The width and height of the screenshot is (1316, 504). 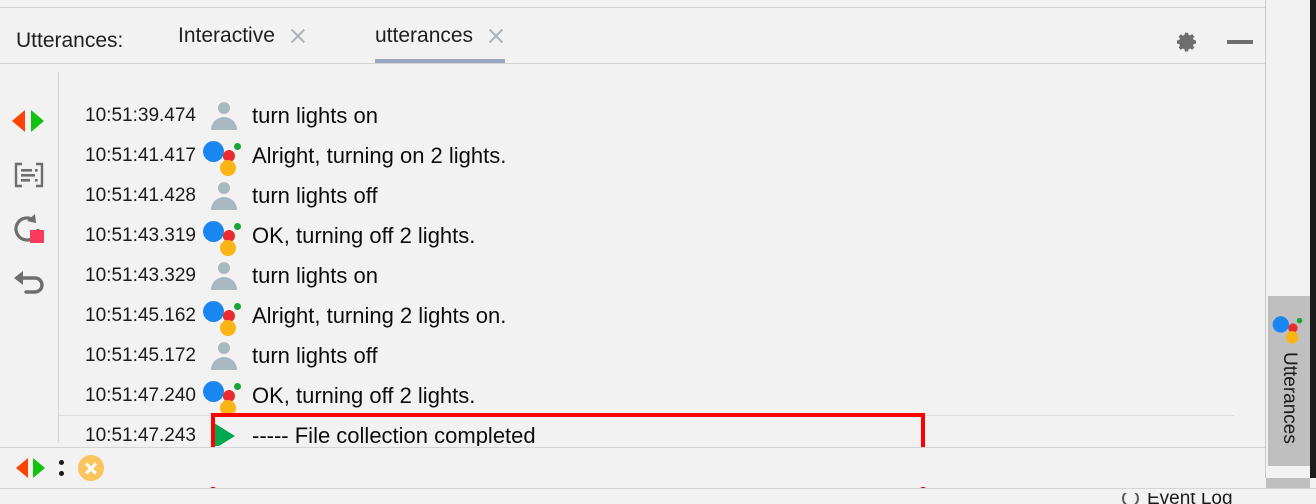 What do you see at coordinates (424, 35) in the screenshot?
I see `tab-utterances-label: utterances` at bounding box center [424, 35].